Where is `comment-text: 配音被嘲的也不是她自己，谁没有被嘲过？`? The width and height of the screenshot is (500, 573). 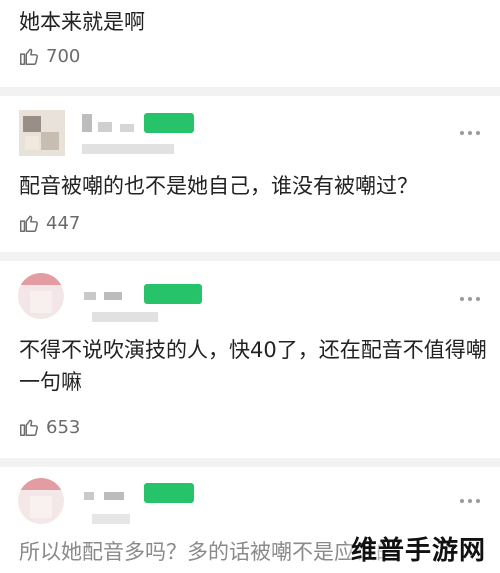
comment-text: 配音被嘲的也不是她自己，谁没有被嘲过？ is located at coordinates (218, 186).